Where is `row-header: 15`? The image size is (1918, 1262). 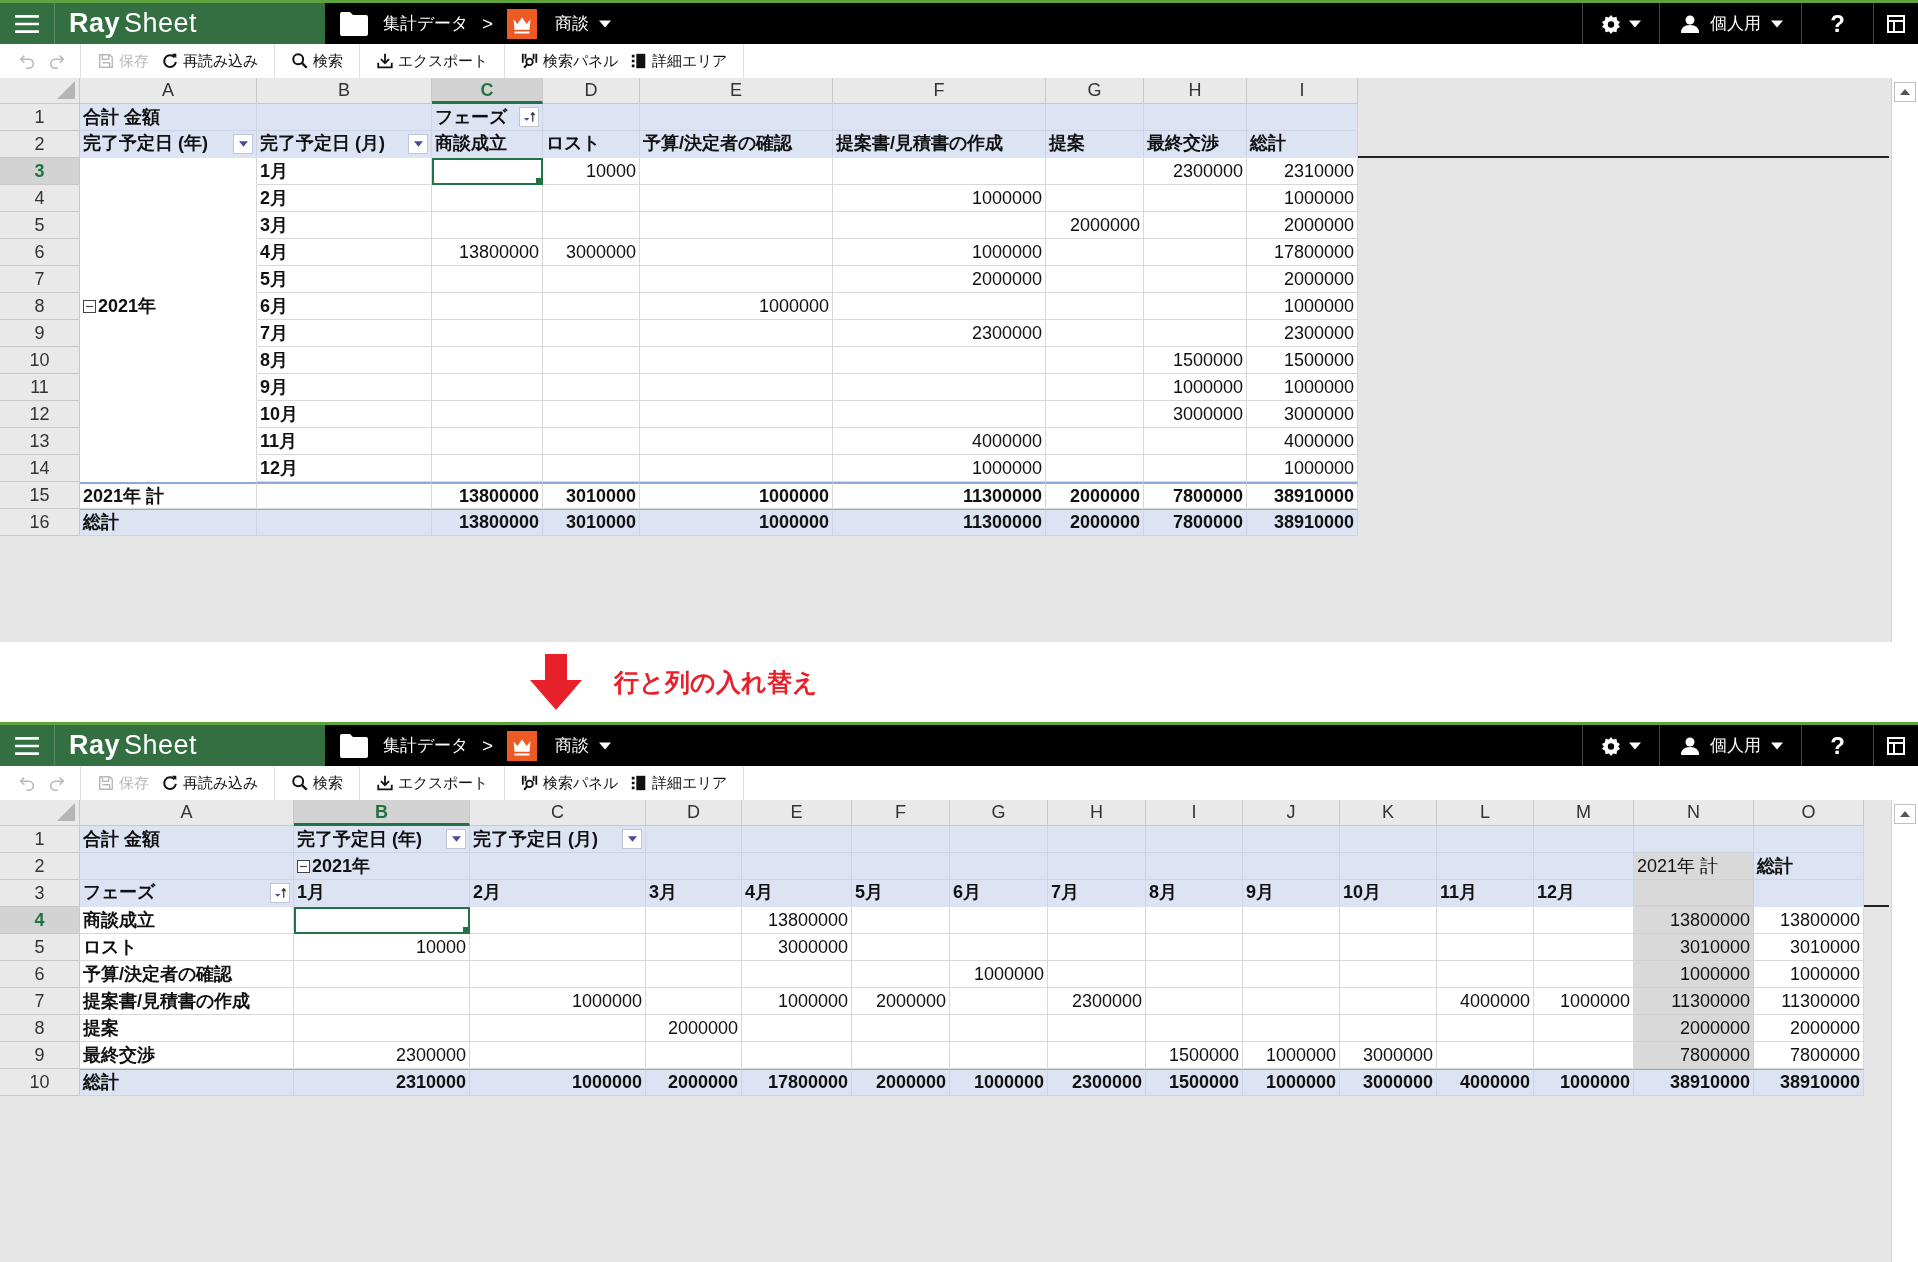 row-header: 15 is located at coordinates (40, 495).